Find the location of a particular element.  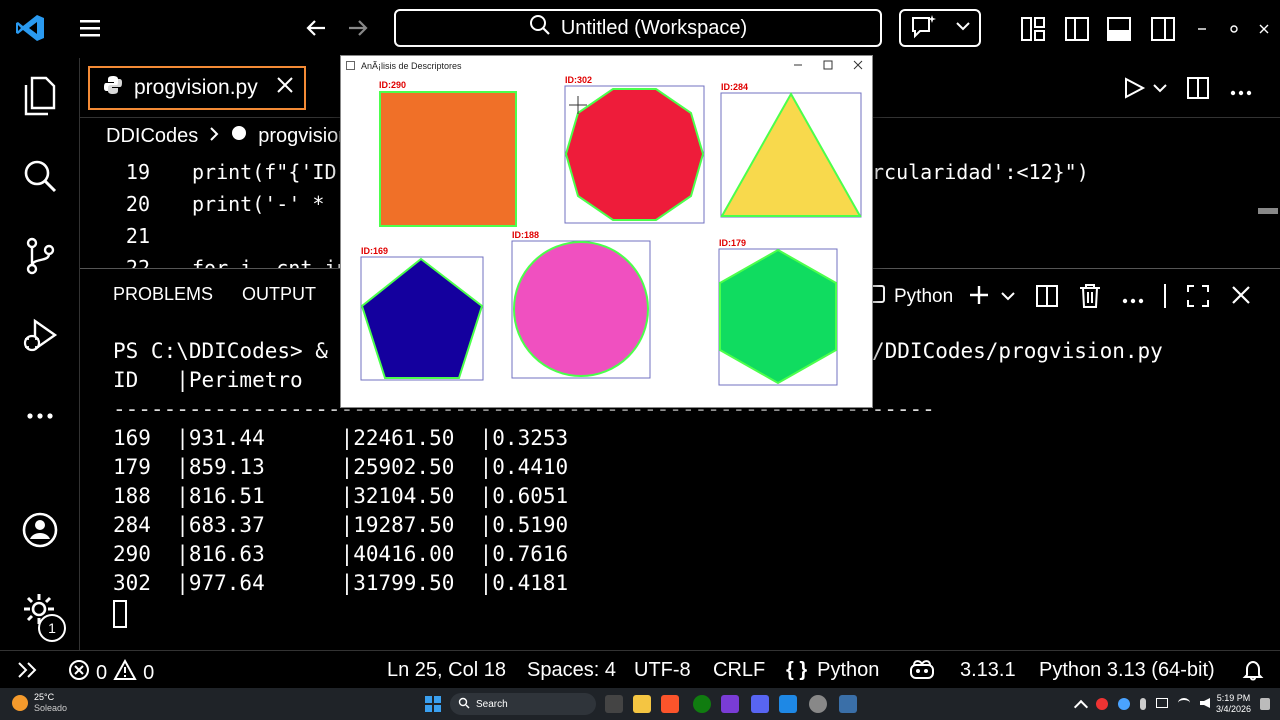

copilot-button is located at coordinates (940, 28).